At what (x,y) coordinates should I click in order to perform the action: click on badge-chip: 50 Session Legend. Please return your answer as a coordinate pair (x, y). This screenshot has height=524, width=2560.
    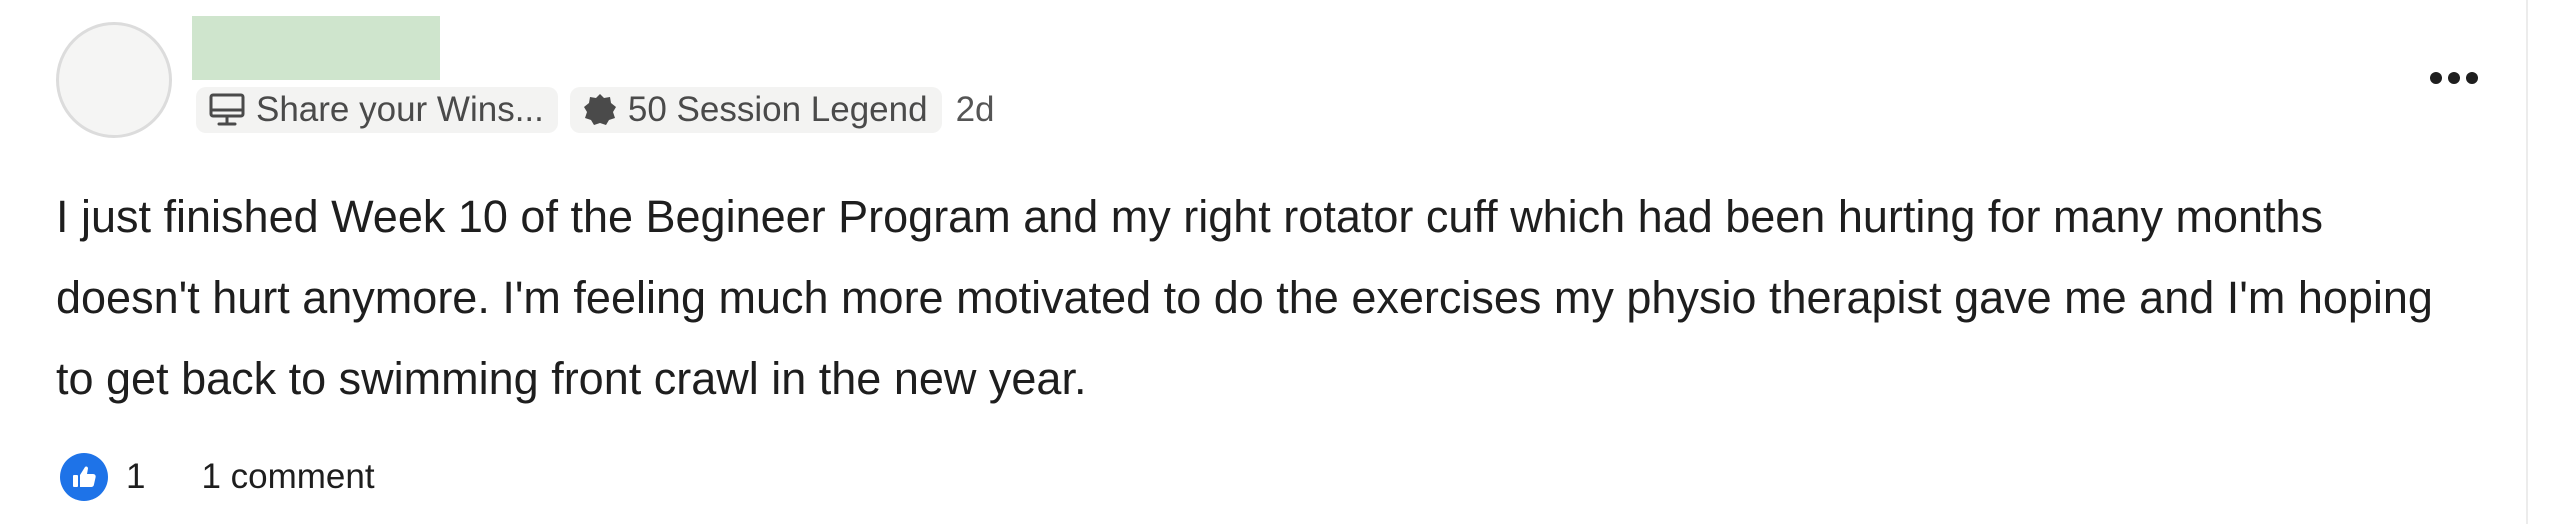
    Looking at the image, I should click on (755, 110).